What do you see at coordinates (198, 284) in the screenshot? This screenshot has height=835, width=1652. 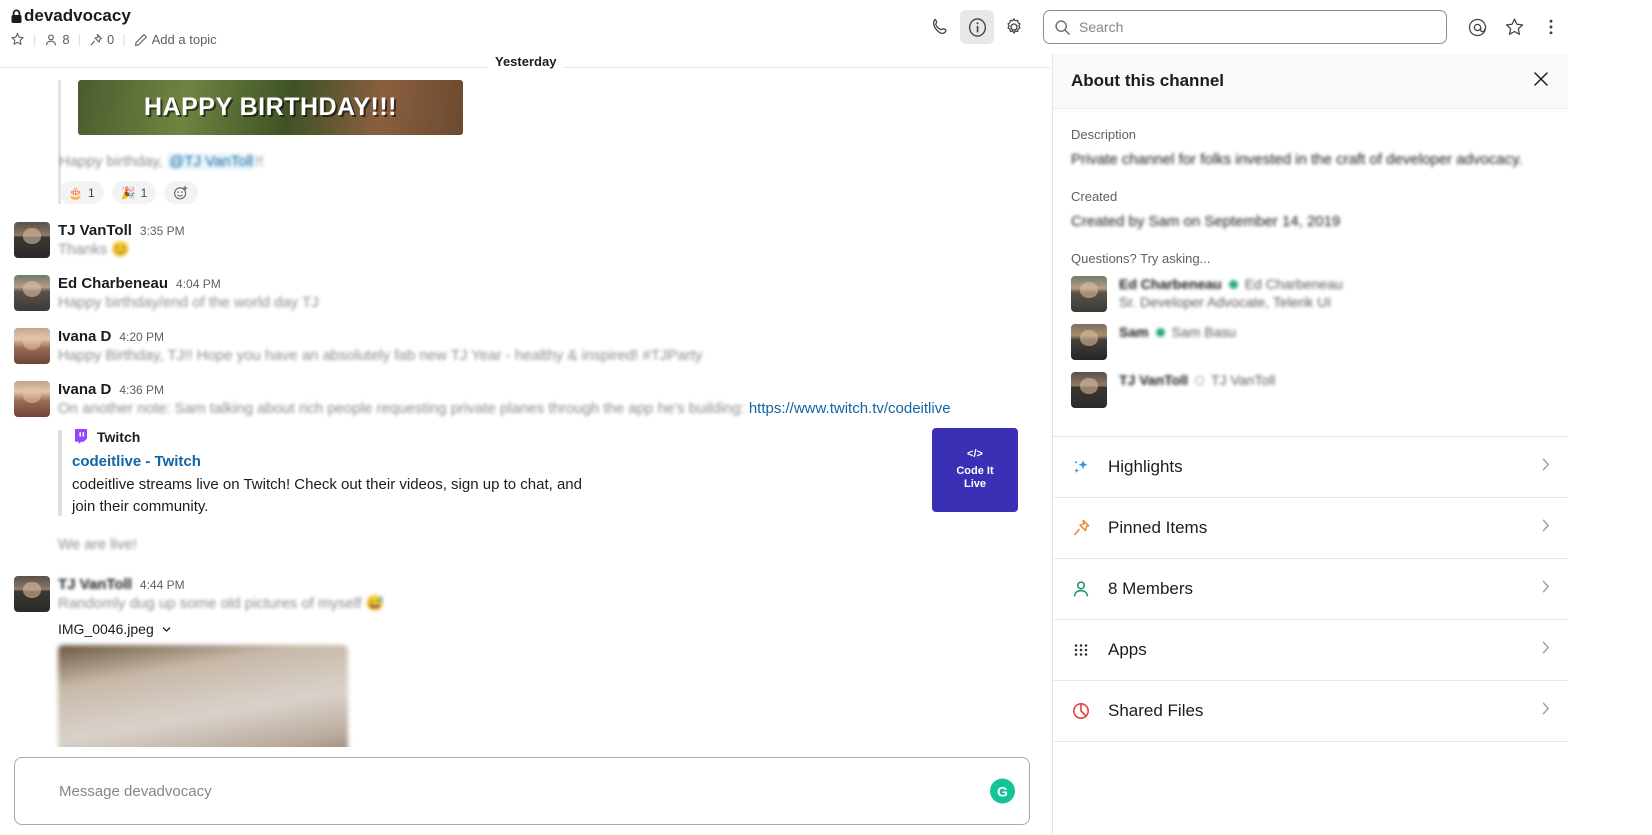 I see `message-timestamp: 4:04 PM` at bounding box center [198, 284].